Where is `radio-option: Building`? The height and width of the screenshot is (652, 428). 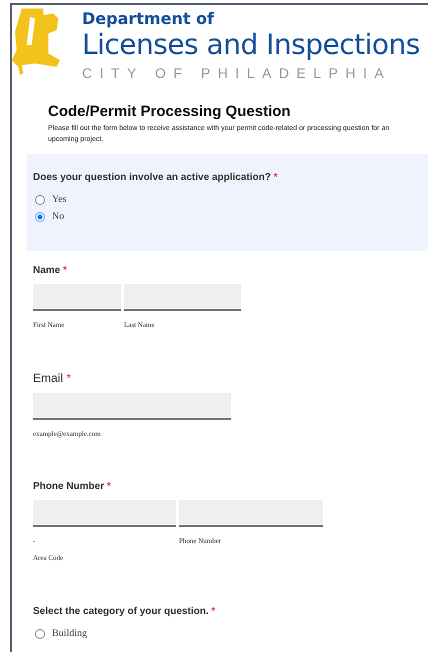 radio-option: Building is located at coordinates (225, 633).